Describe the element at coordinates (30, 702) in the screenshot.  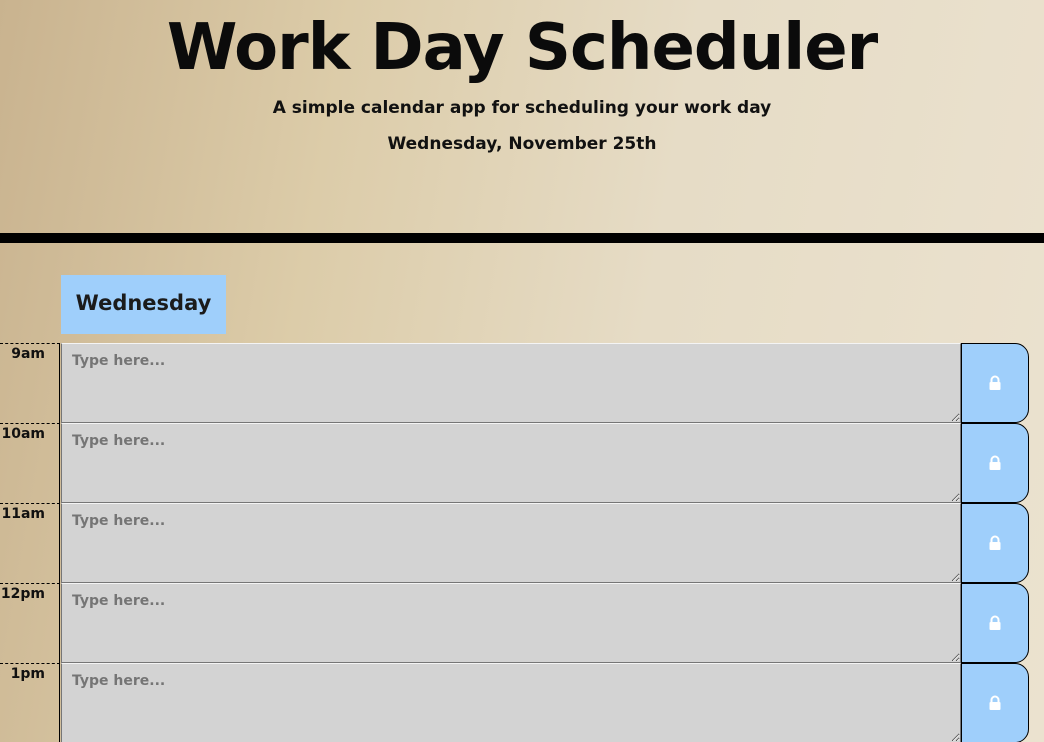
I see `hour-label: 1pm` at that location.